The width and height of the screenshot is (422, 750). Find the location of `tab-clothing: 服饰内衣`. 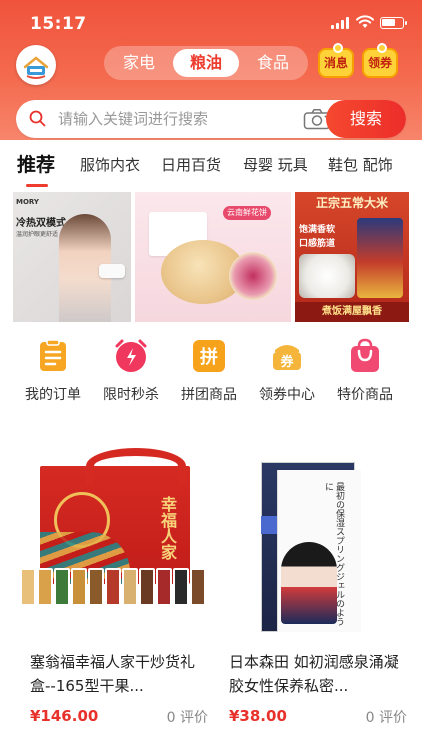

tab-clothing: 服饰内衣 is located at coordinates (110, 165).